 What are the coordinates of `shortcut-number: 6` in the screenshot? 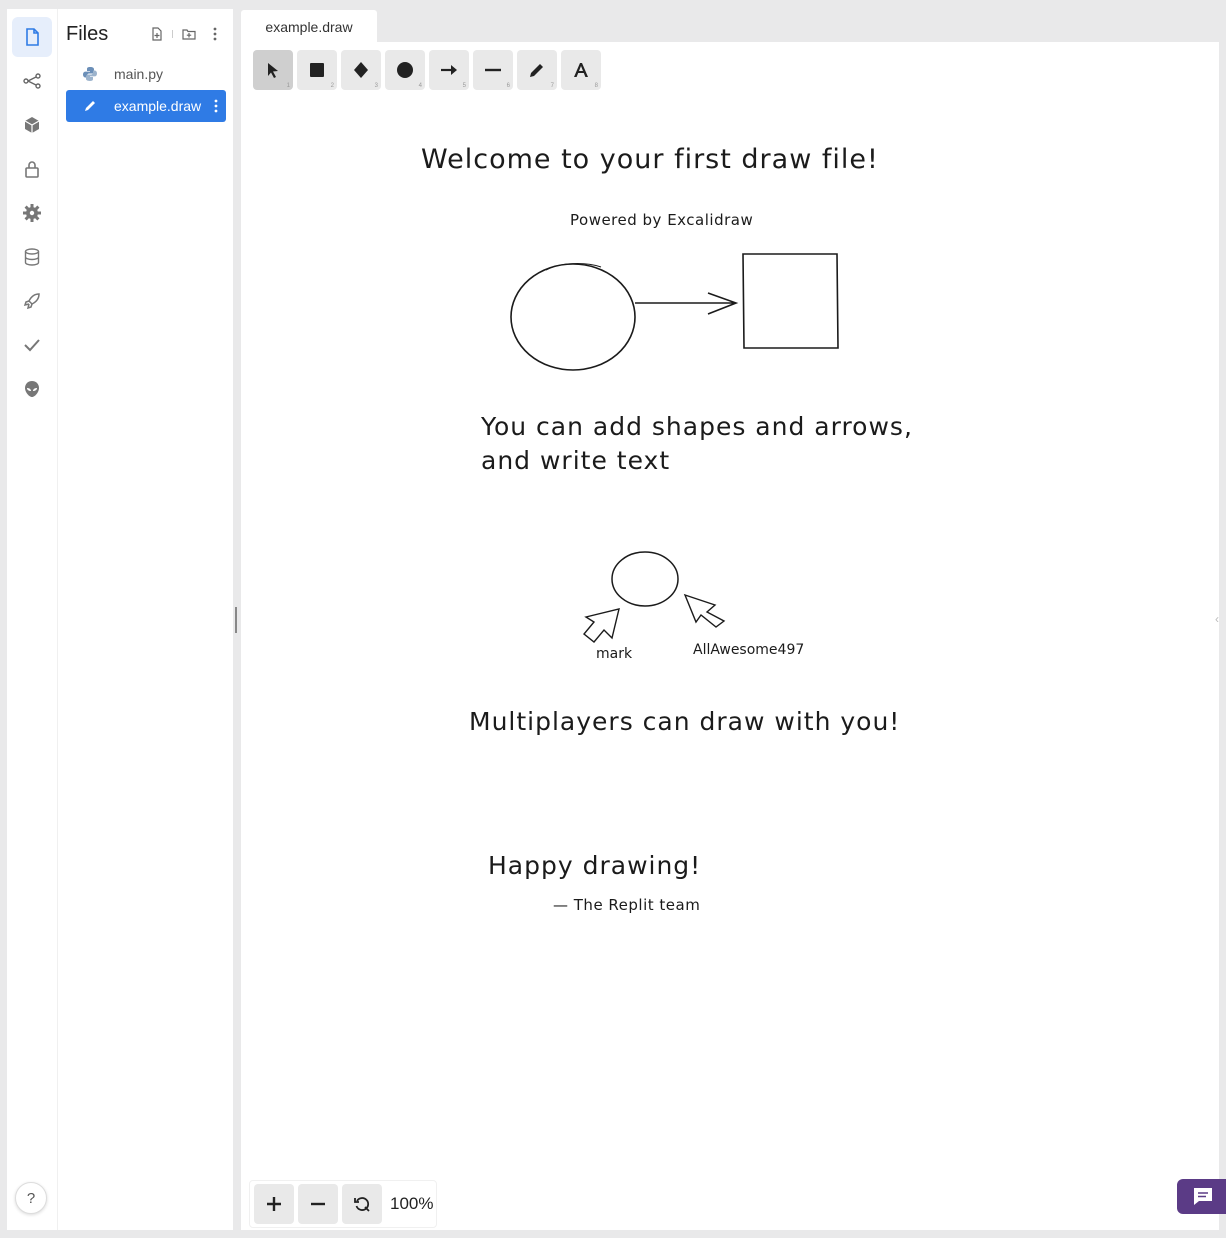 It's located at (508, 86).